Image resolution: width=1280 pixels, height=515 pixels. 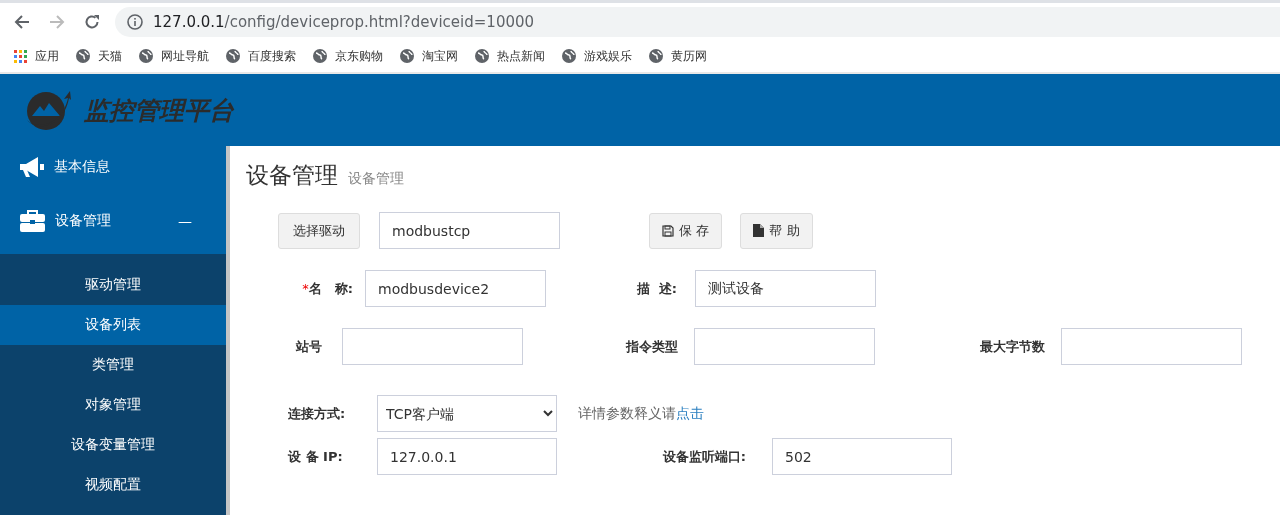 I want to click on field-label: 最大字节数, so click(x=1012, y=346).